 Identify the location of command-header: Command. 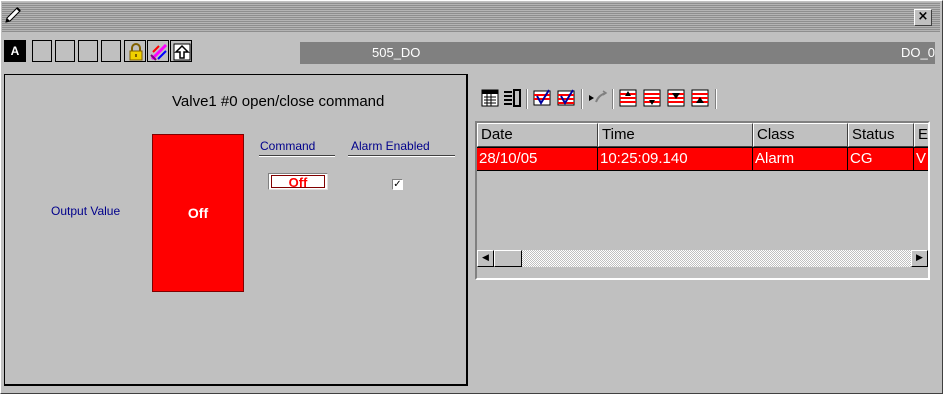
(288, 146).